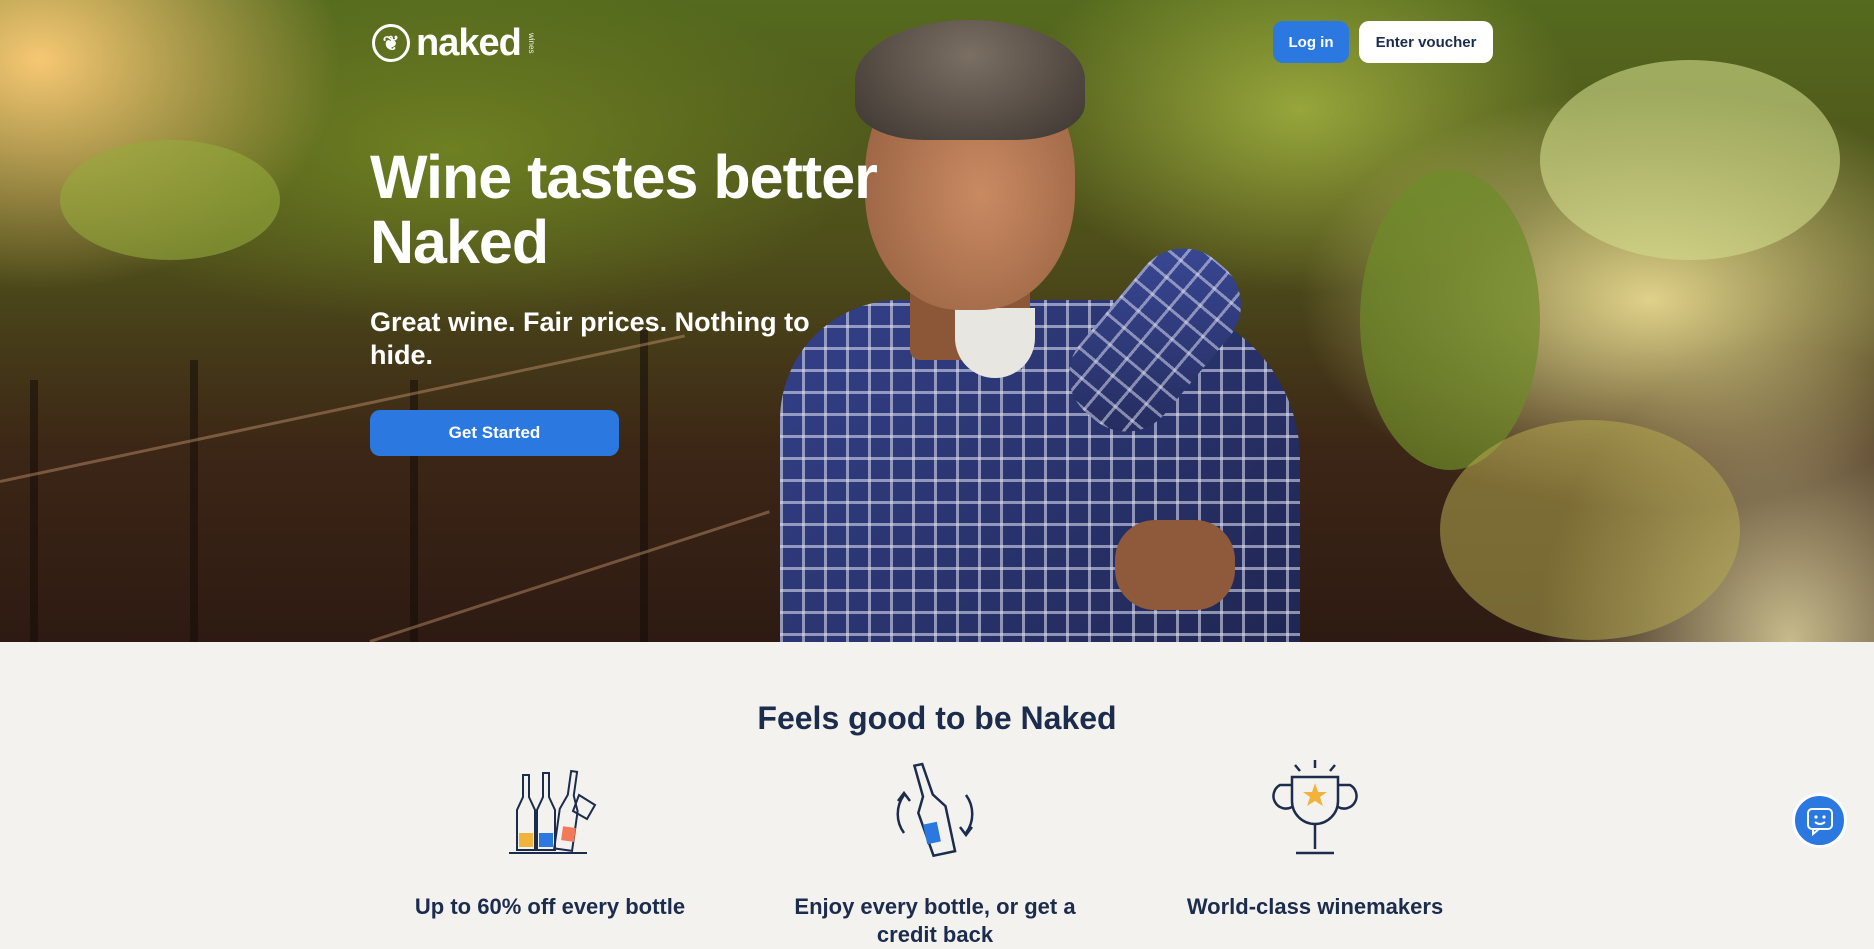 This screenshot has height=949, width=1874. Describe the element at coordinates (550, 906) in the screenshot. I see `feature-label: Up to 60% off every bottle` at that location.